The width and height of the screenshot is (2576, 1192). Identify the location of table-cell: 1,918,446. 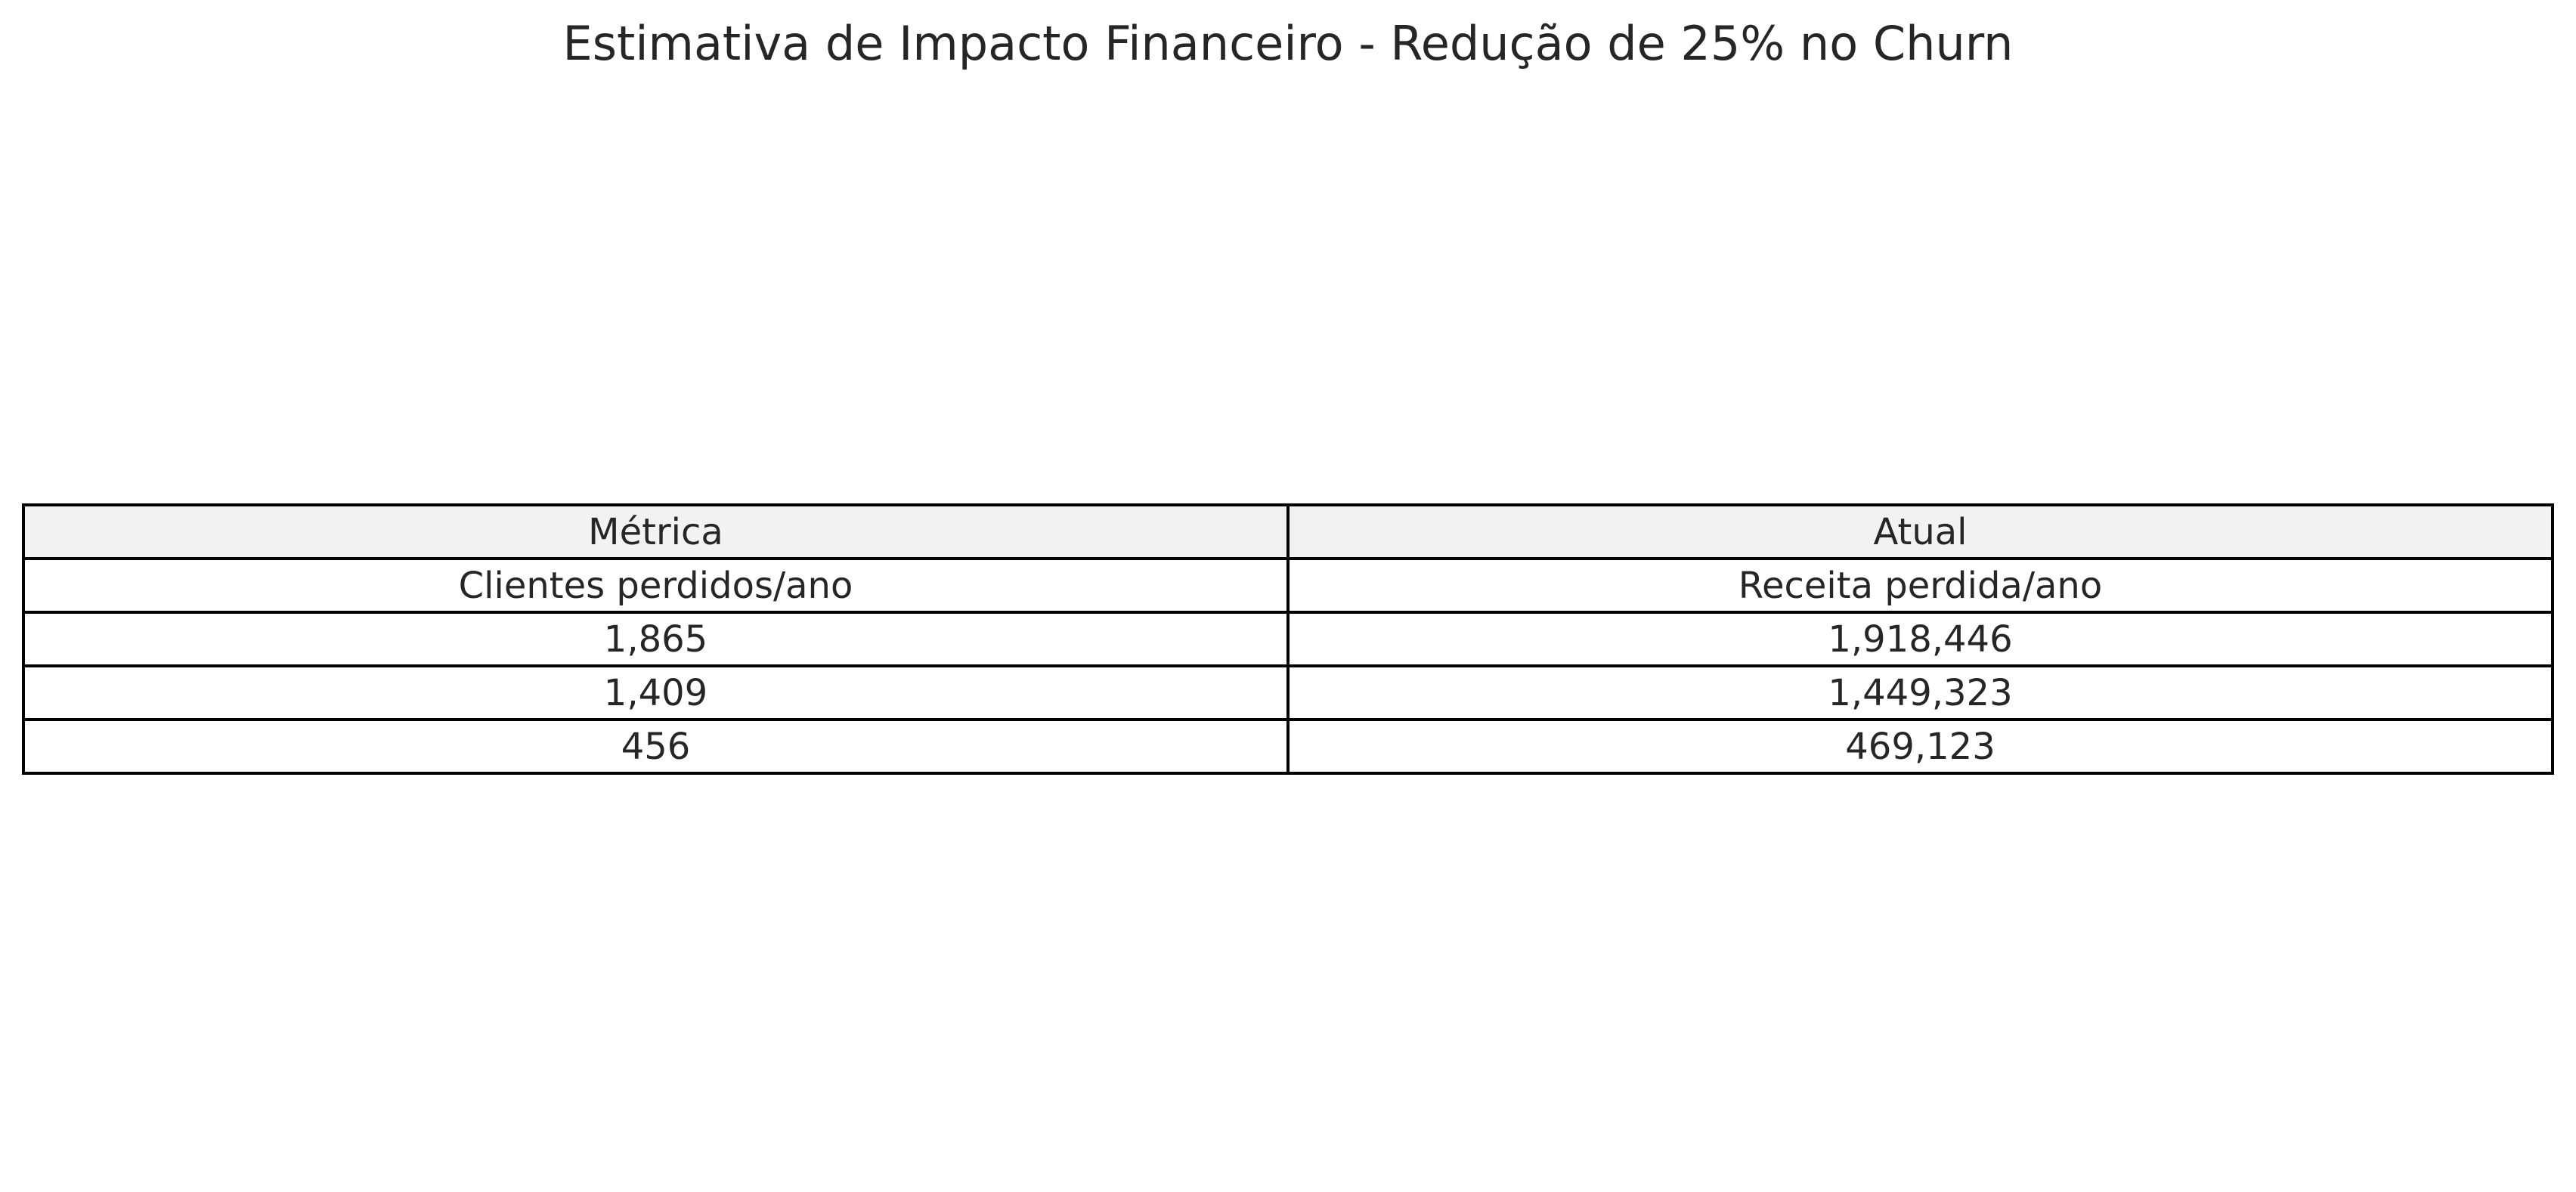
(1920, 639).